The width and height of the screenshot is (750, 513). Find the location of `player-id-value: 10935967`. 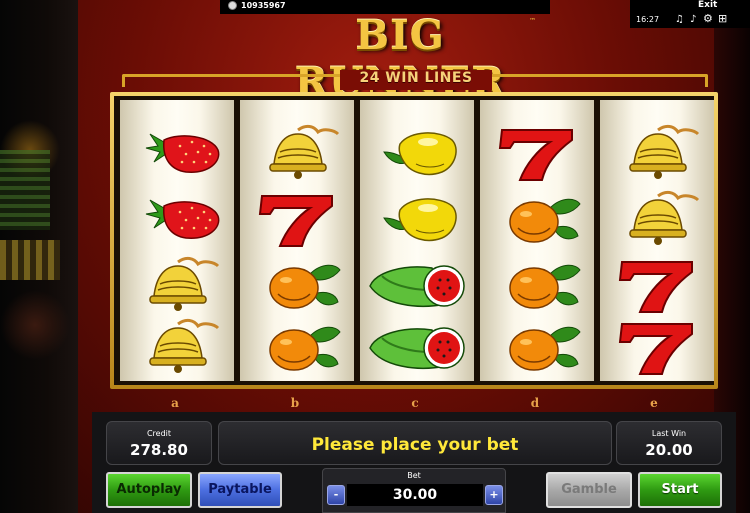

player-id-value: 10935967 is located at coordinates (263, 5).